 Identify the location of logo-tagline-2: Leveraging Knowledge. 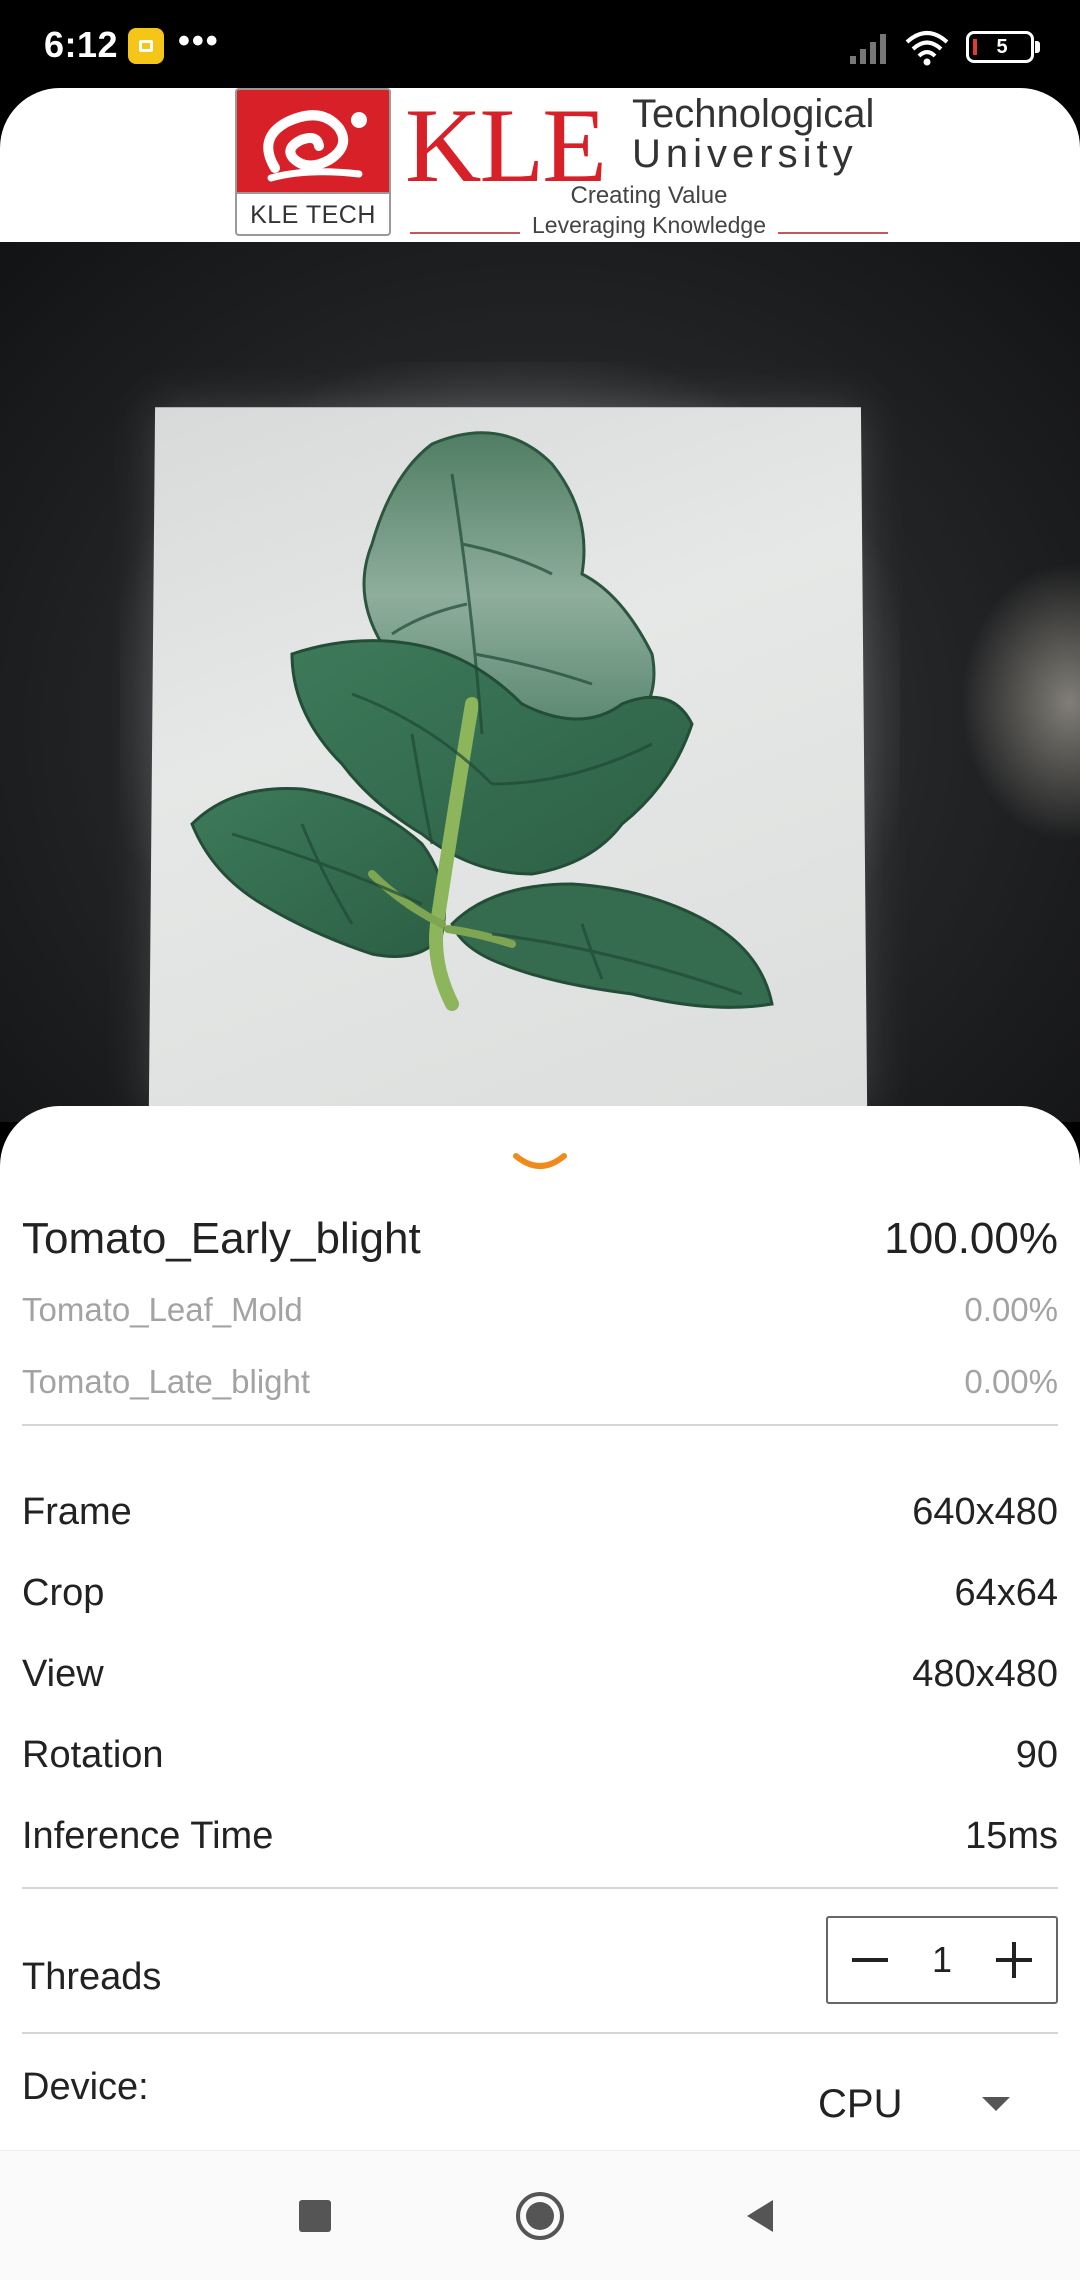
(648, 225).